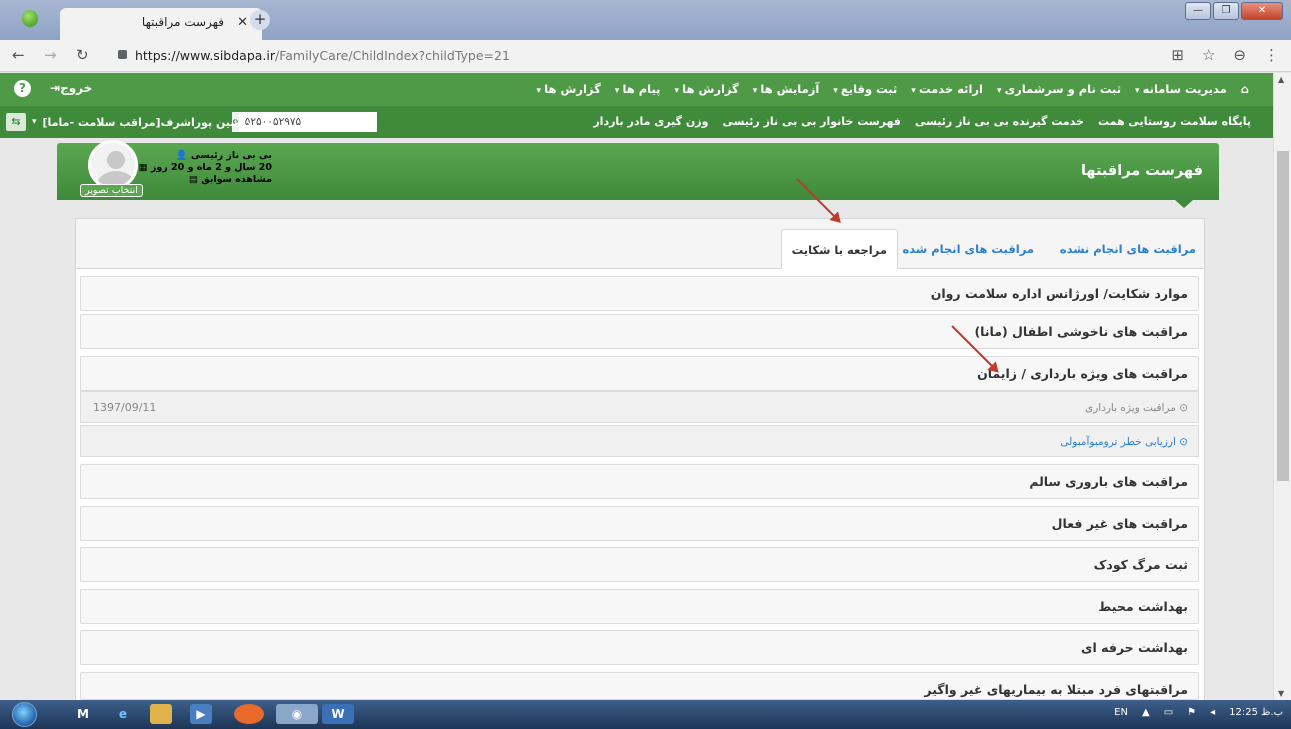  I want to click on history-link: مشاهده سوابق, so click(236, 179).